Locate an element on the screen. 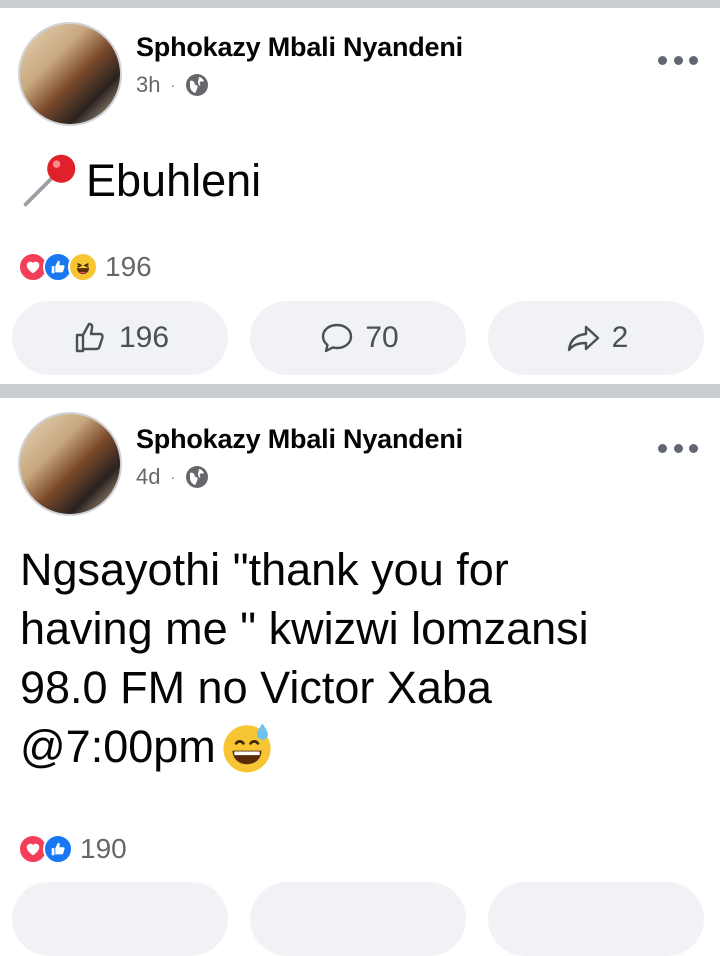  grinning-sweat-emoji-icon is located at coordinates (247, 747).